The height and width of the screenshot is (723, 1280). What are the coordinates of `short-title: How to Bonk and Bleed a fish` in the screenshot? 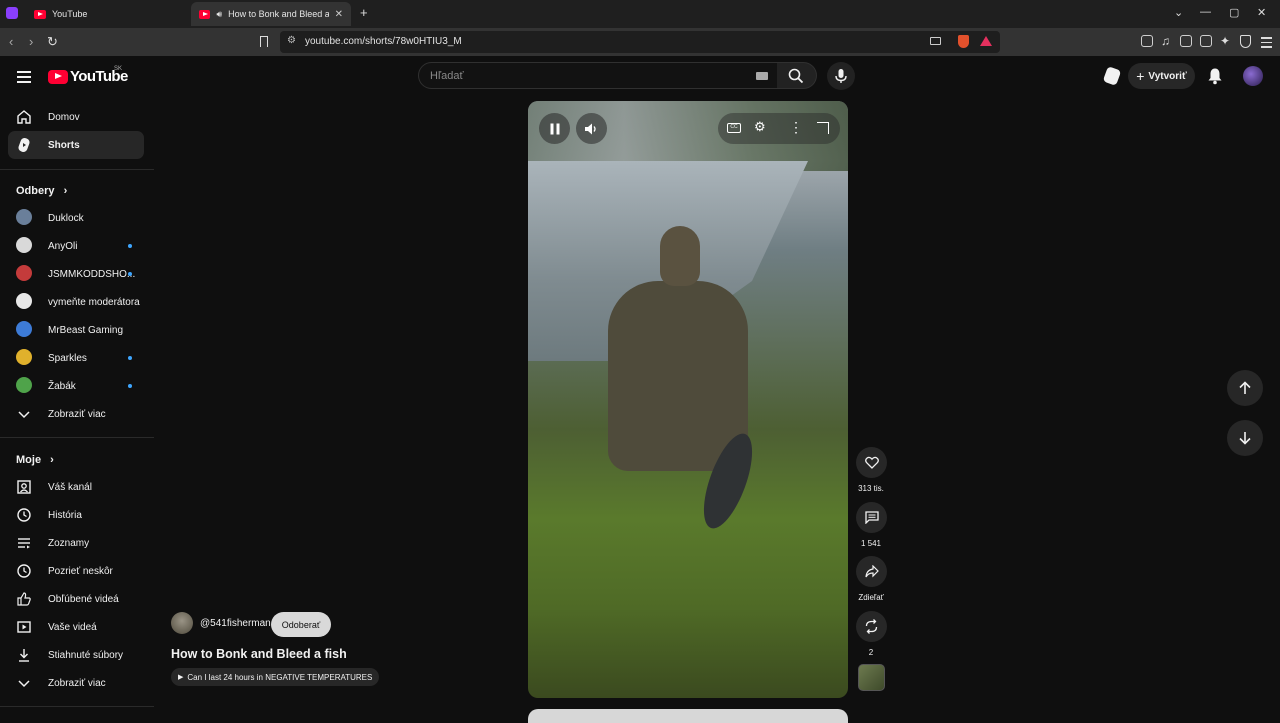 It's located at (259, 654).